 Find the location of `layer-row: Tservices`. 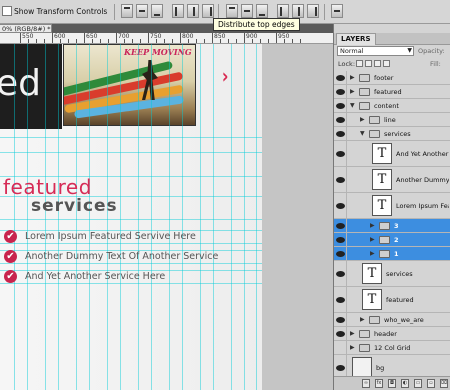

layer-row: Tservices is located at coordinates (392, 274).